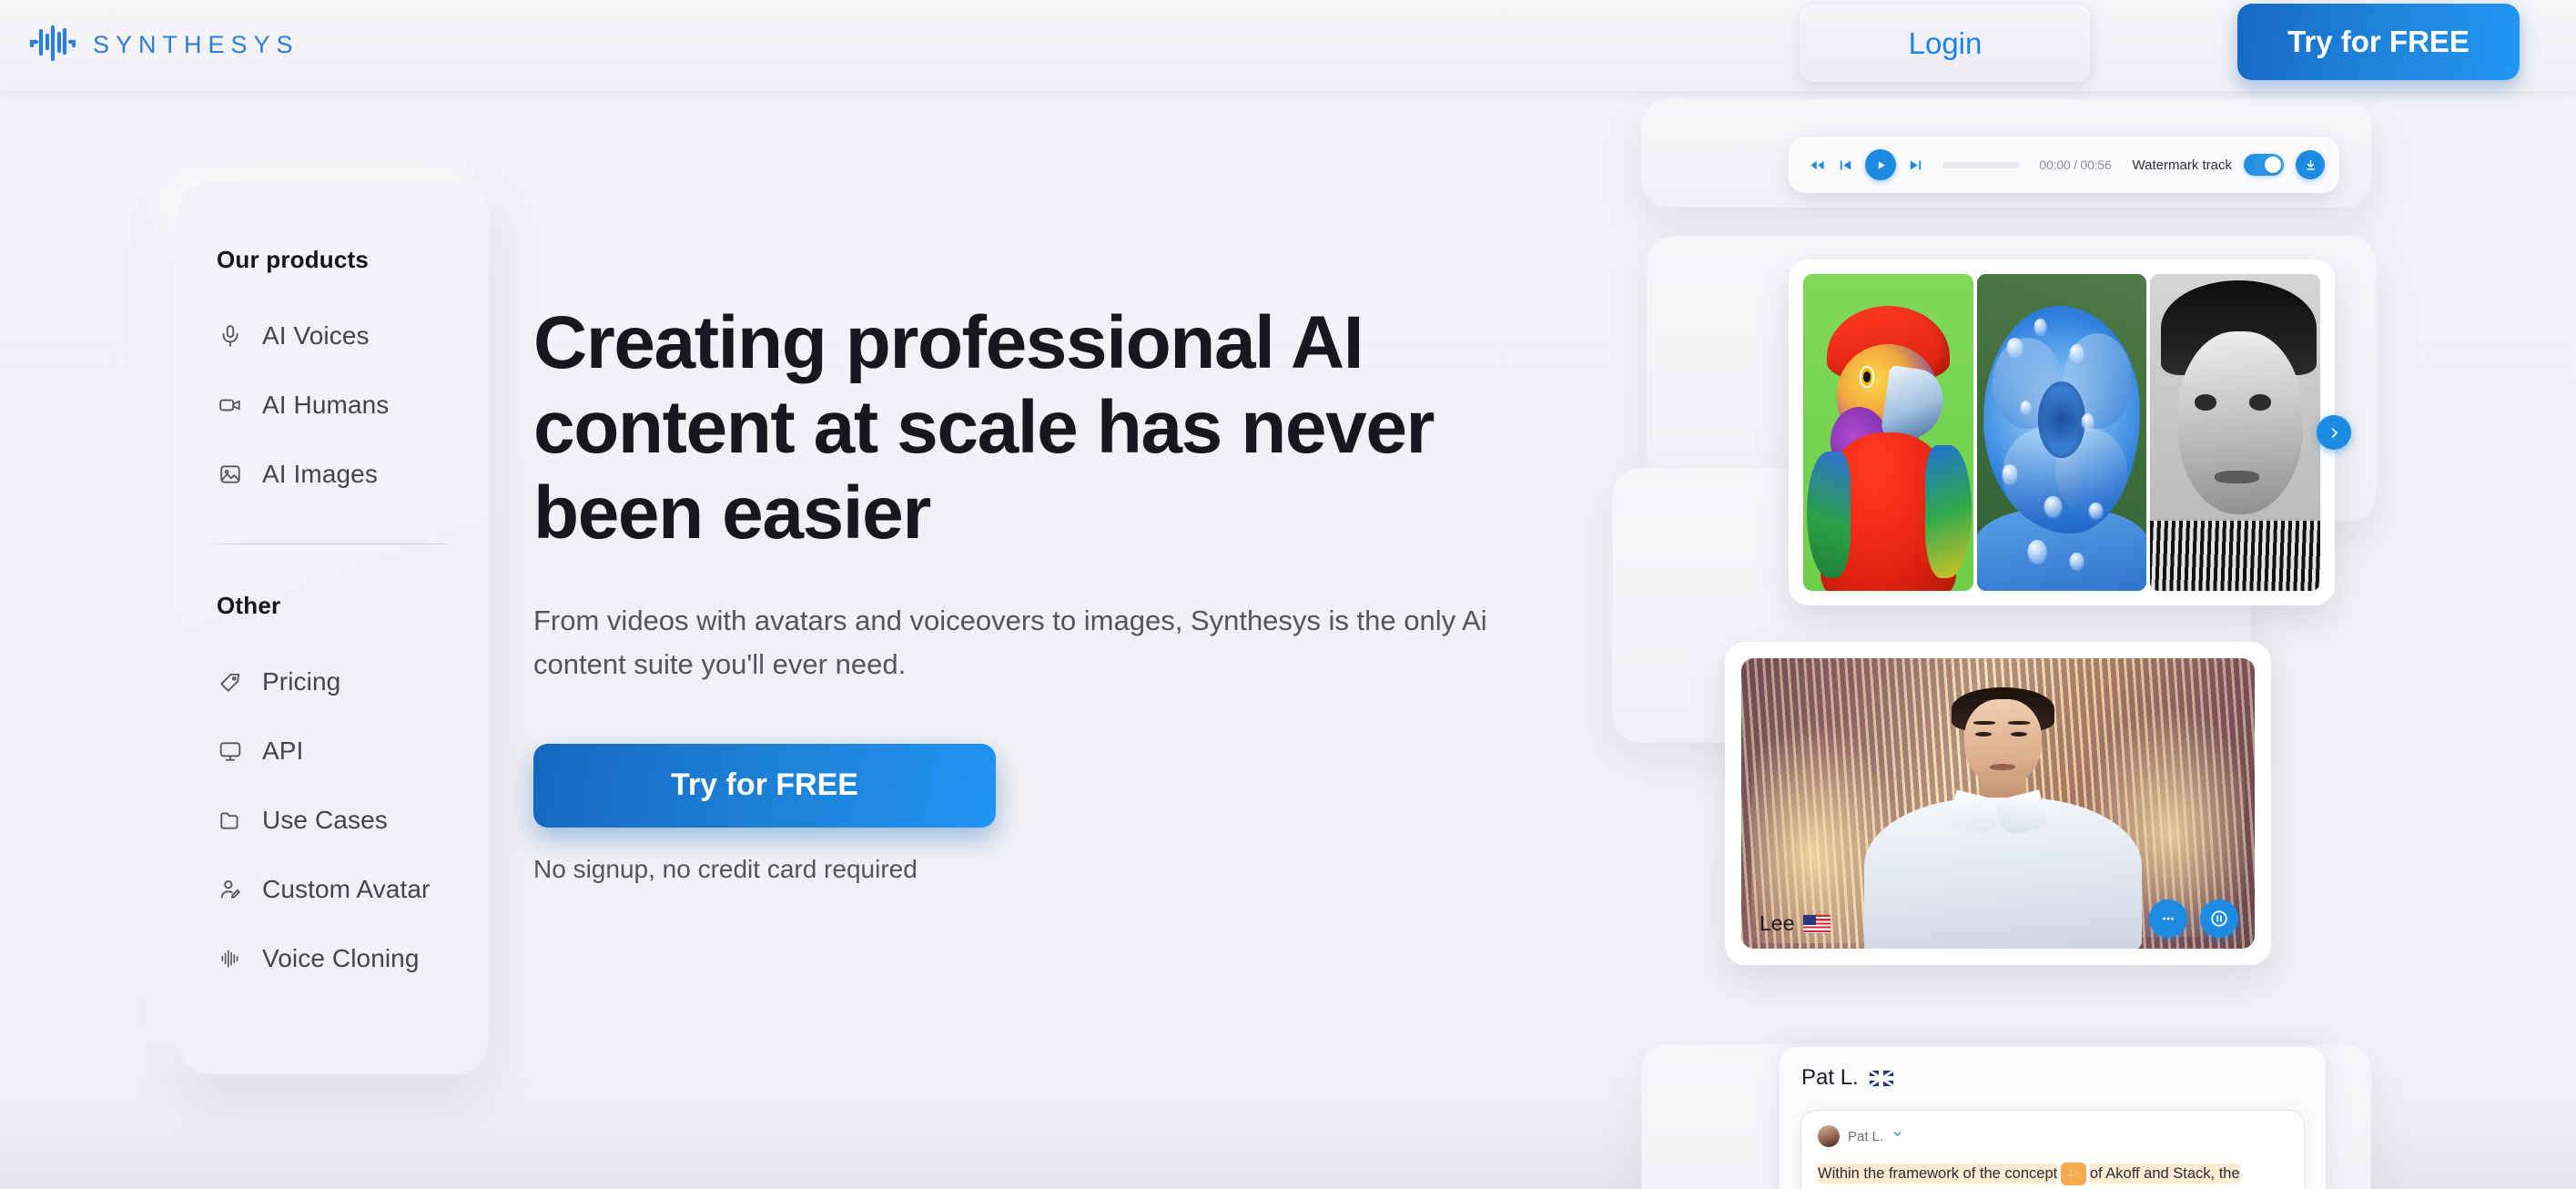 This screenshot has height=1189, width=2576. Describe the element at coordinates (346, 889) in the screenshot. I see `menu-item-label: Custom Avatar` at that location.